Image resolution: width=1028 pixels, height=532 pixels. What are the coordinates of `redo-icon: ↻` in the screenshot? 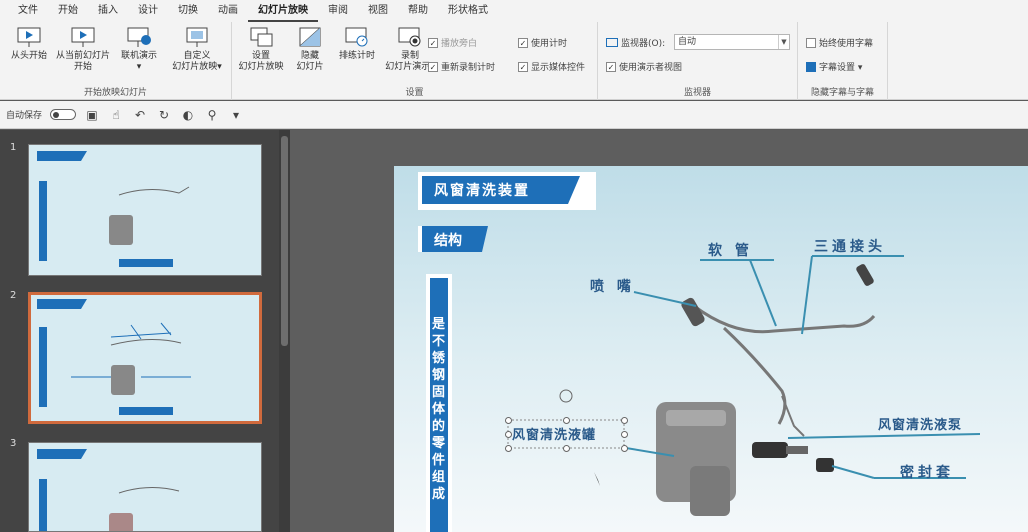 It's located at (164, 115).